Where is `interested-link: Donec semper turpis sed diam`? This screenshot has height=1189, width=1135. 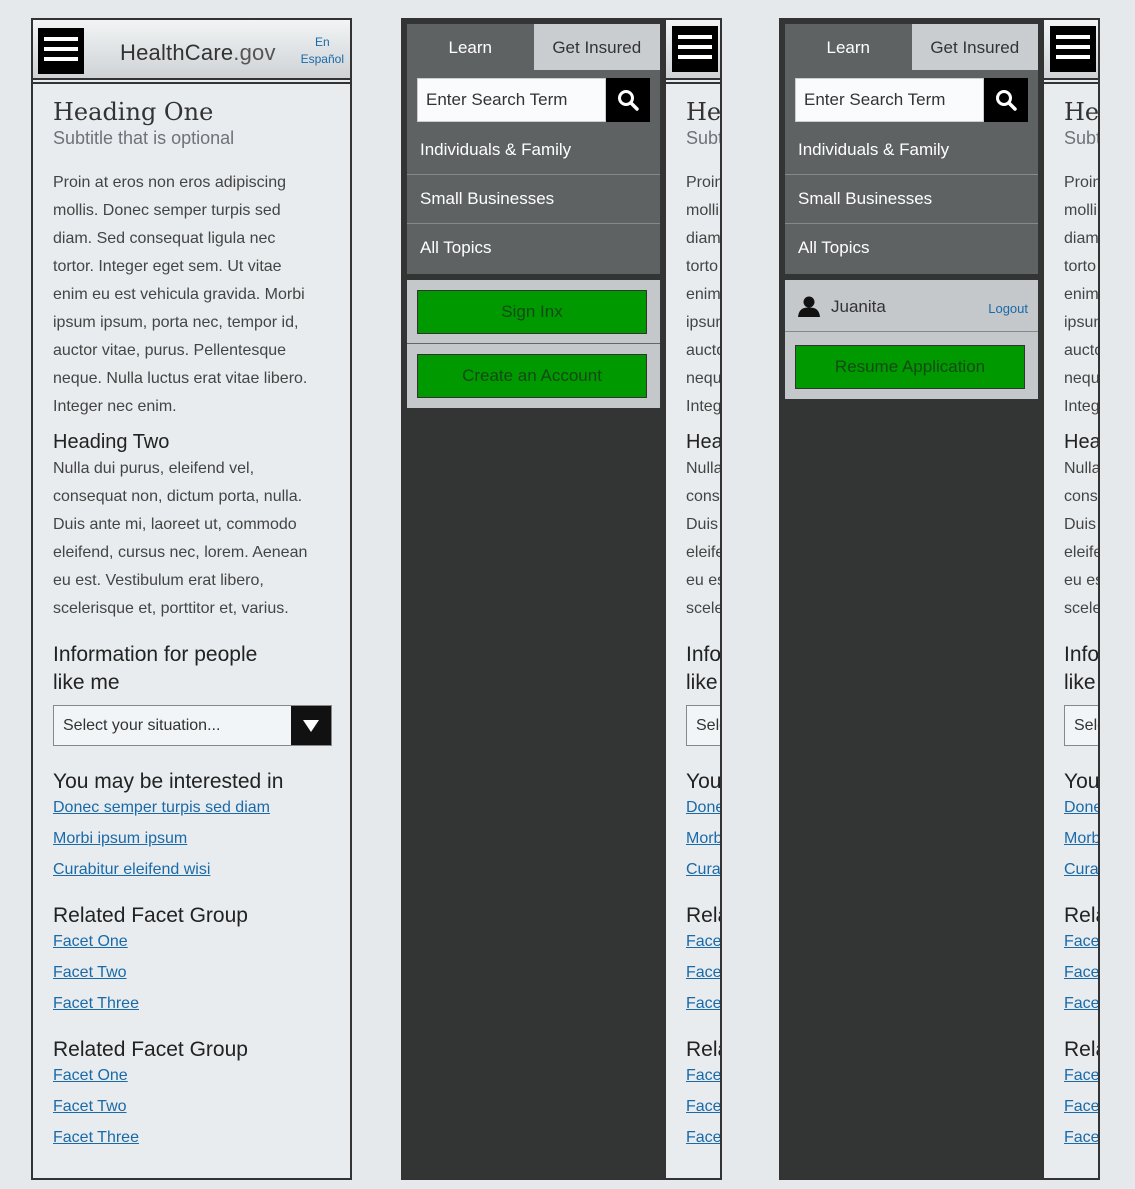
interested-link: Donec semper turpis sed diam is located at coordinates (192, 808).